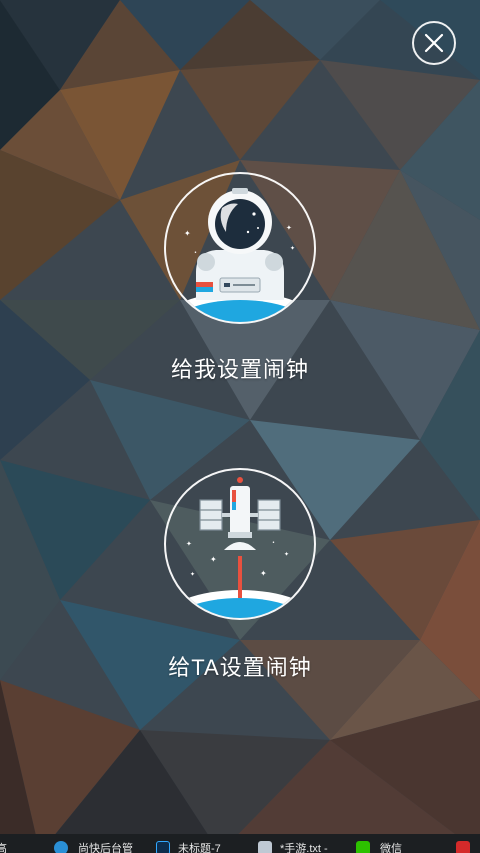 This screenshot has width=480, height=853. What do you see at coordinates (363, 847) in the screenshot?
I see `wechat-icon` at bounding box center [363, 847].